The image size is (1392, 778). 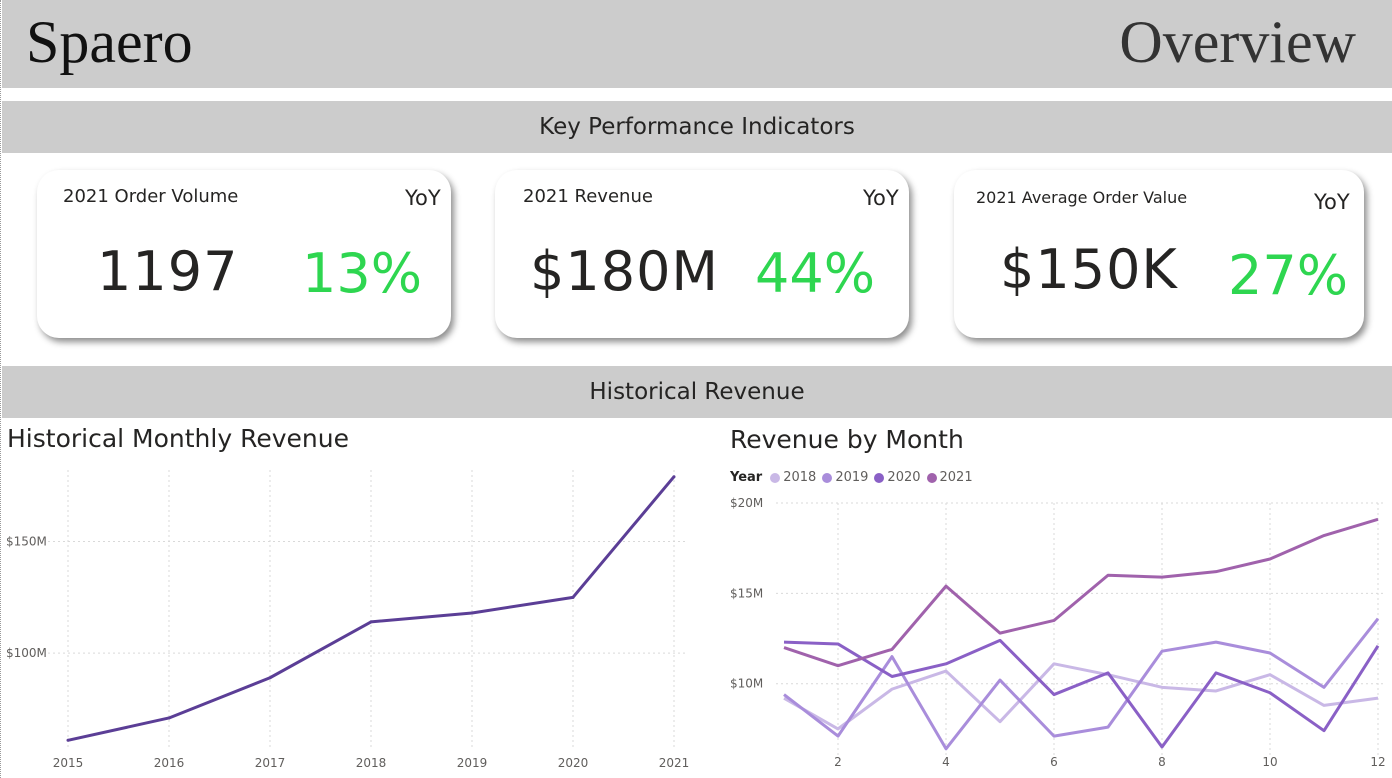 I want to click on legend-label: 2020, so click(x=904, y=477).